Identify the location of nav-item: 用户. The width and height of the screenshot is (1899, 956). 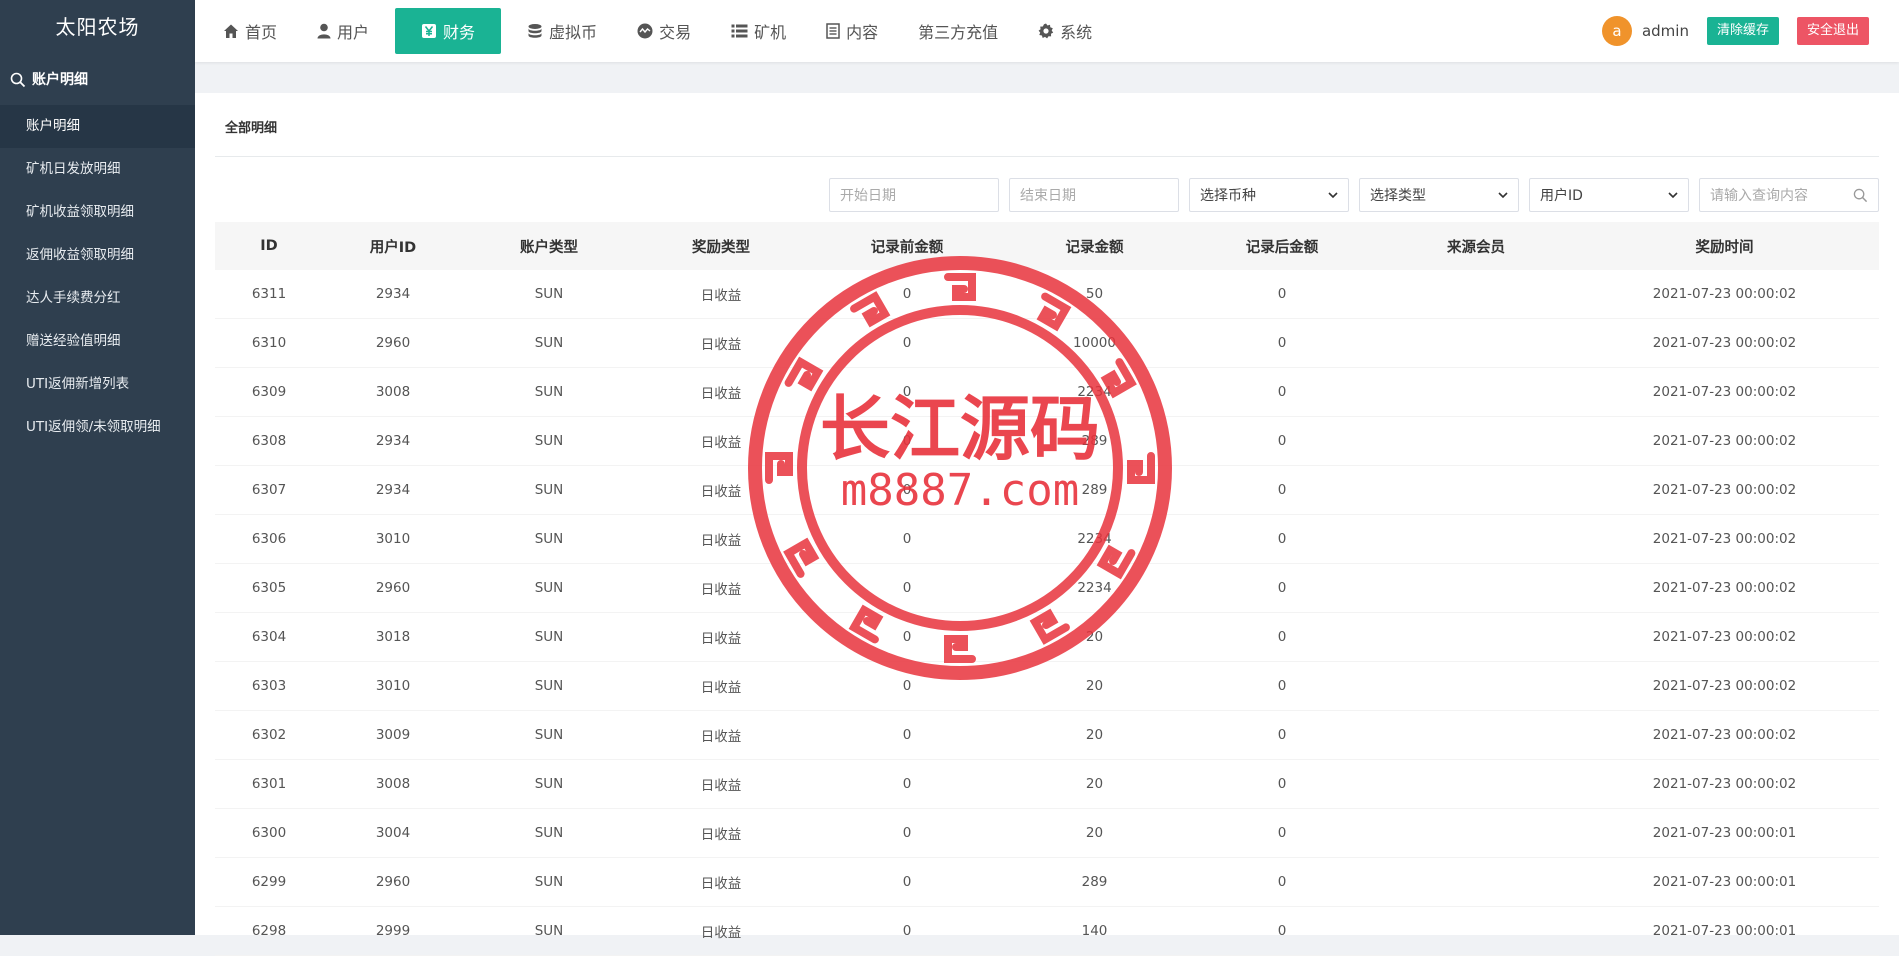
(343, 31).